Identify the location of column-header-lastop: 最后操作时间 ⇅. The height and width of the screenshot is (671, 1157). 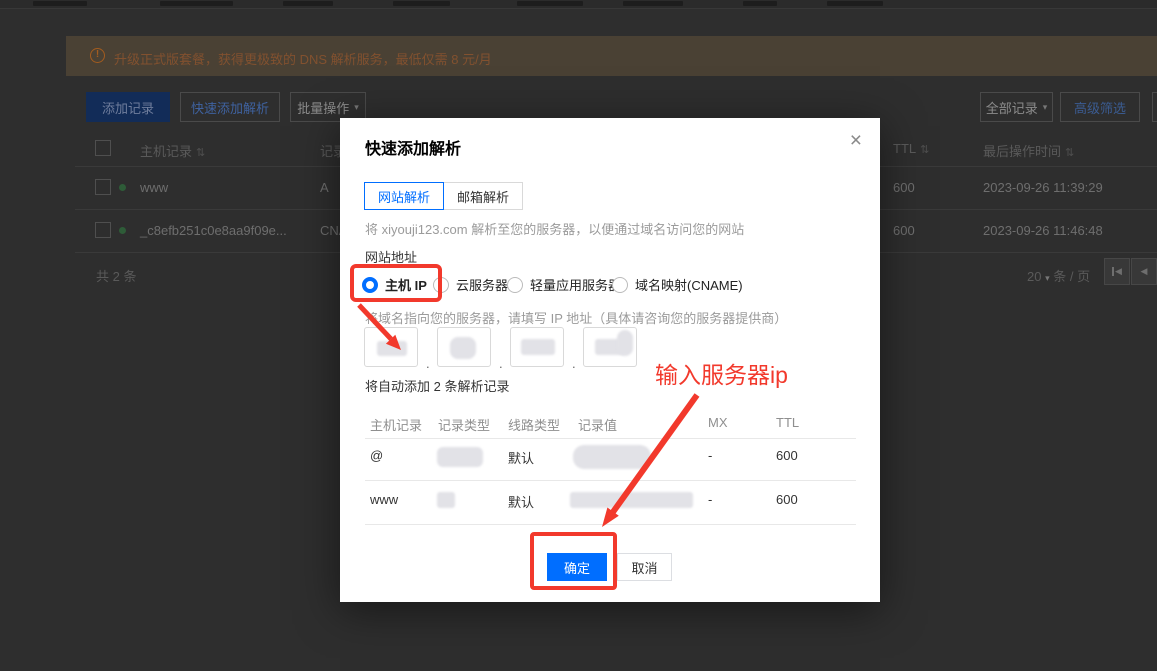
(1028, 150).